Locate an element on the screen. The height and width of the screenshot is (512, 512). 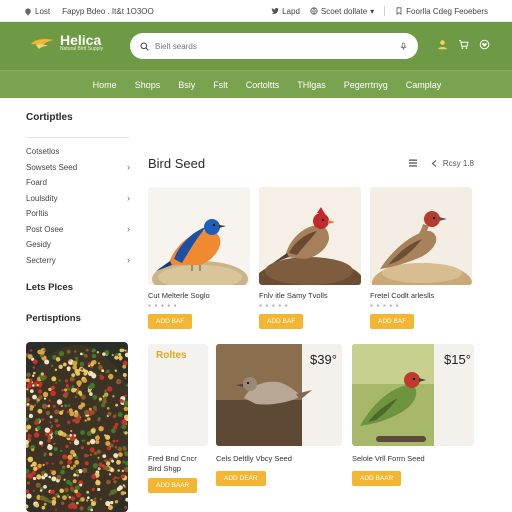
nav-item-6: THlgas is located at coordinates (311, 85).